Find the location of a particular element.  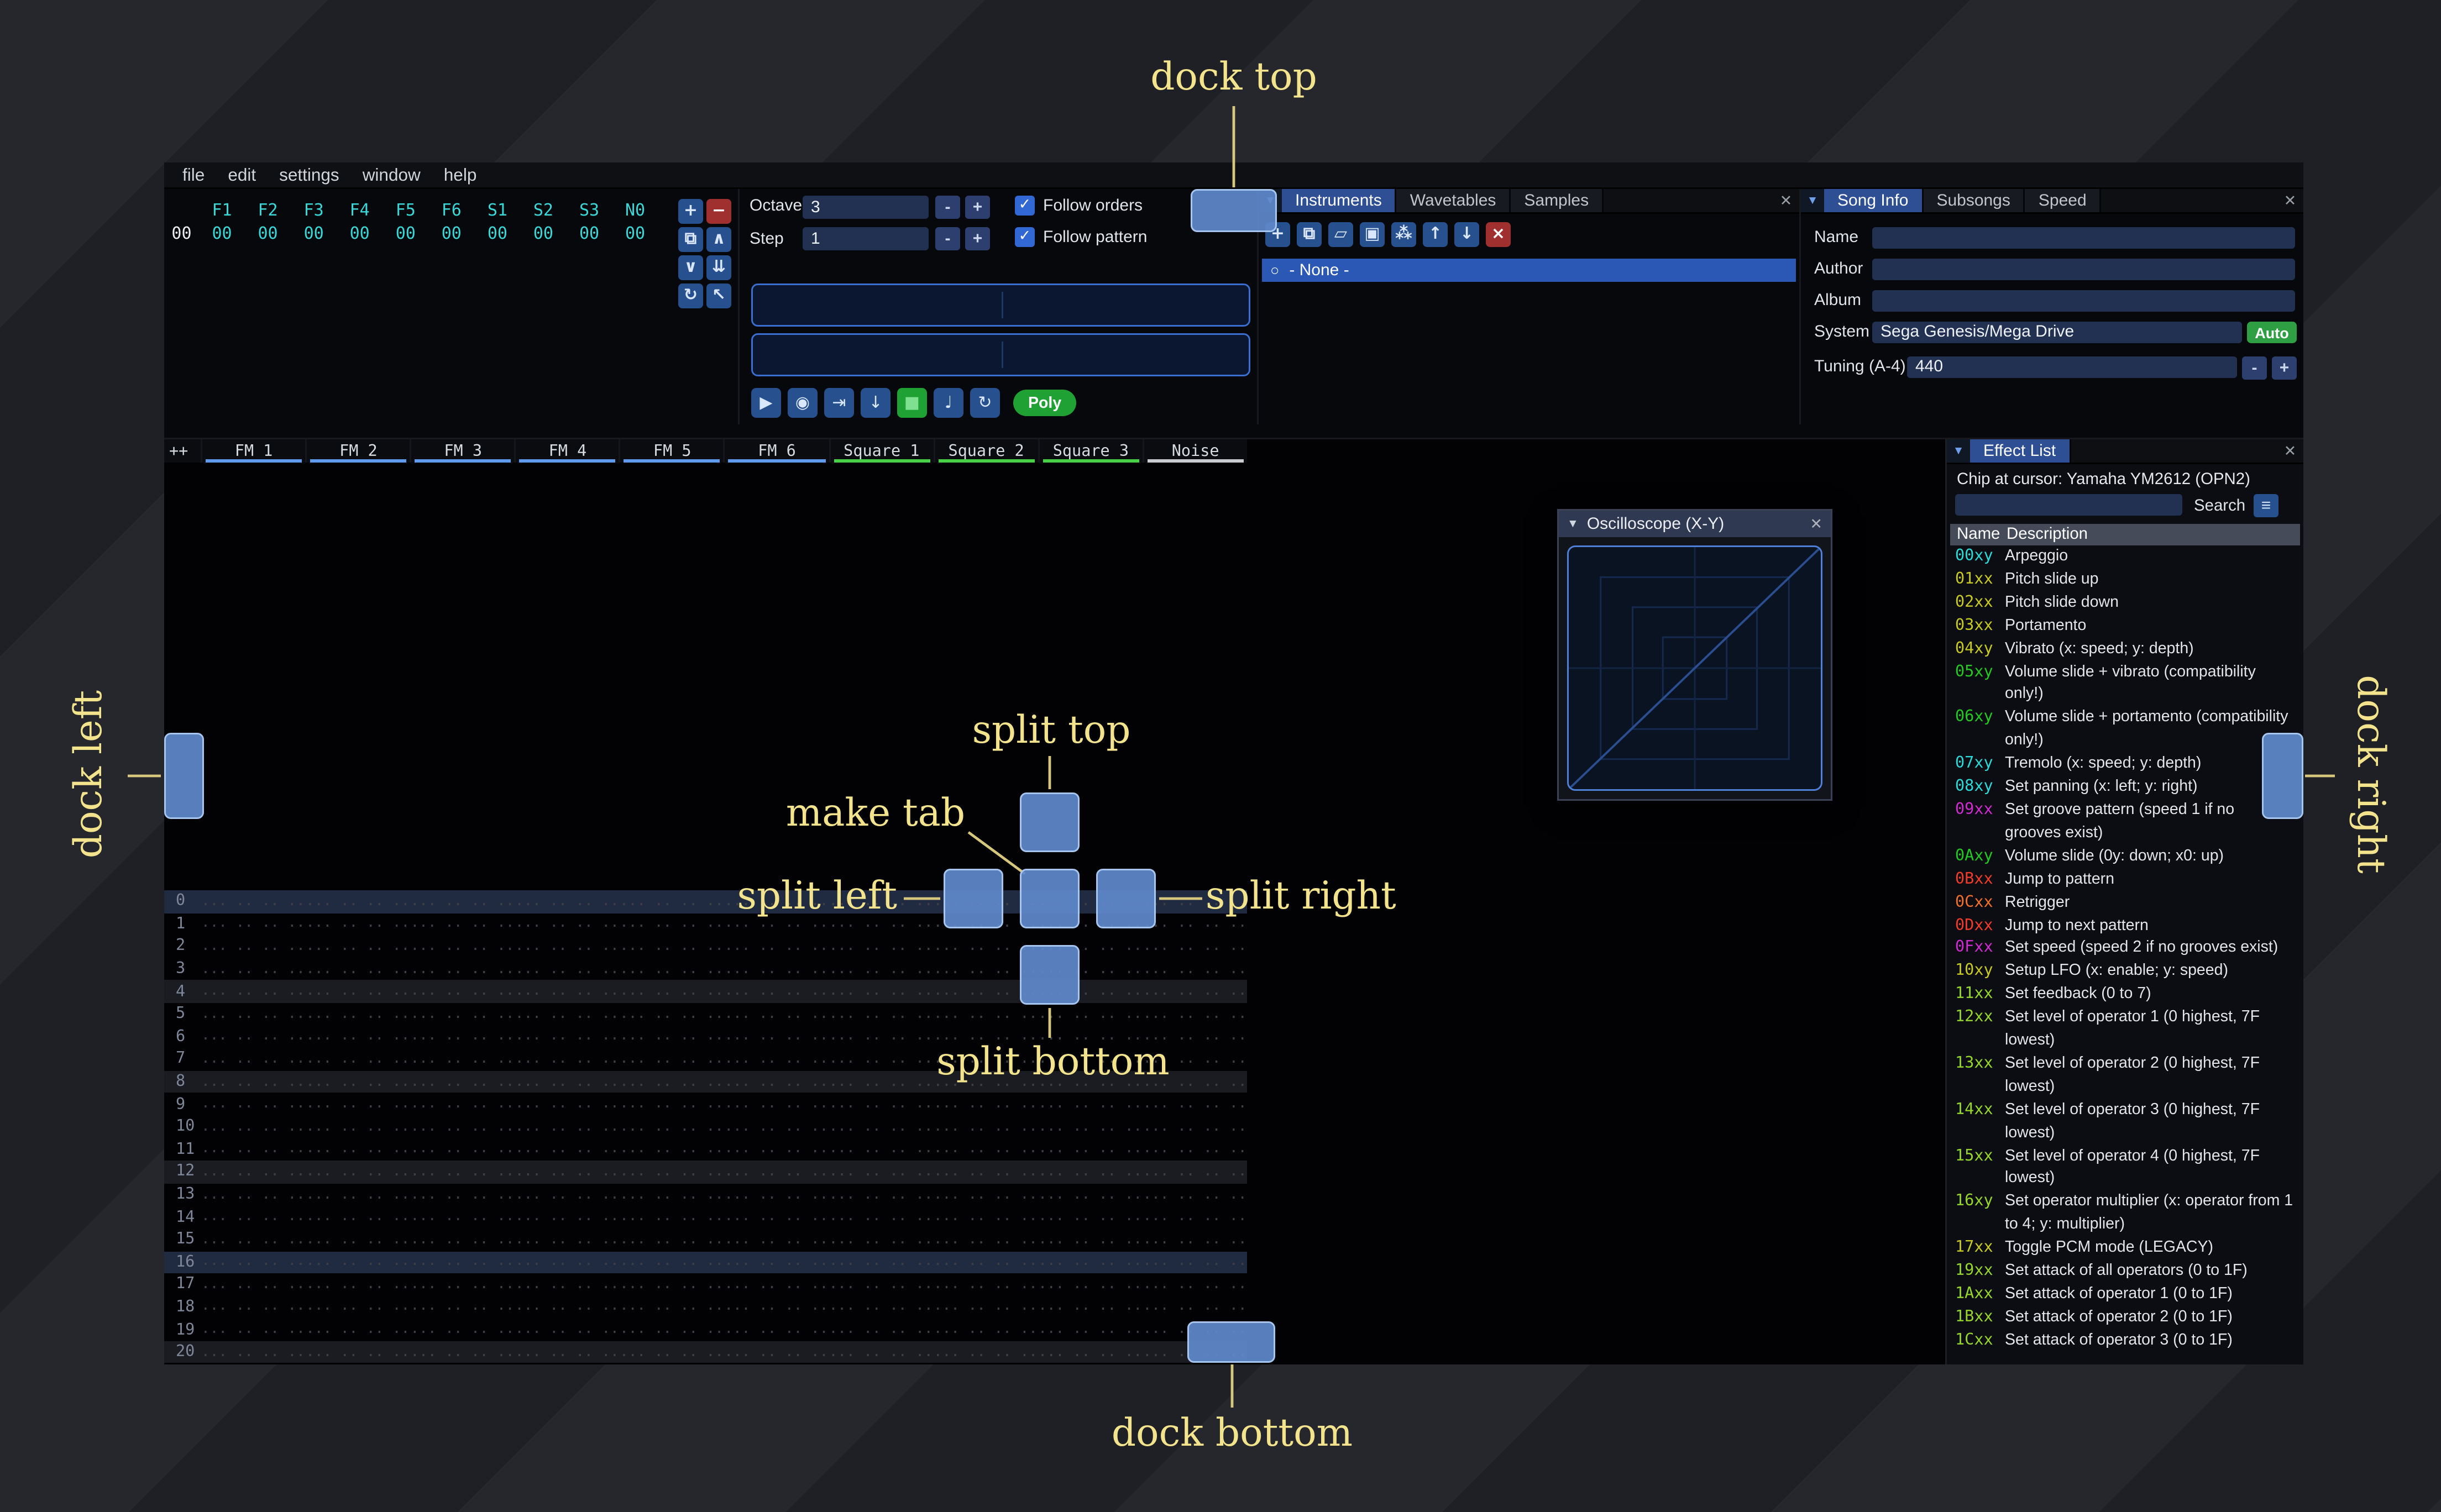

hamburger-menu-icon: ≡ is located at coordinates (2266, 505).